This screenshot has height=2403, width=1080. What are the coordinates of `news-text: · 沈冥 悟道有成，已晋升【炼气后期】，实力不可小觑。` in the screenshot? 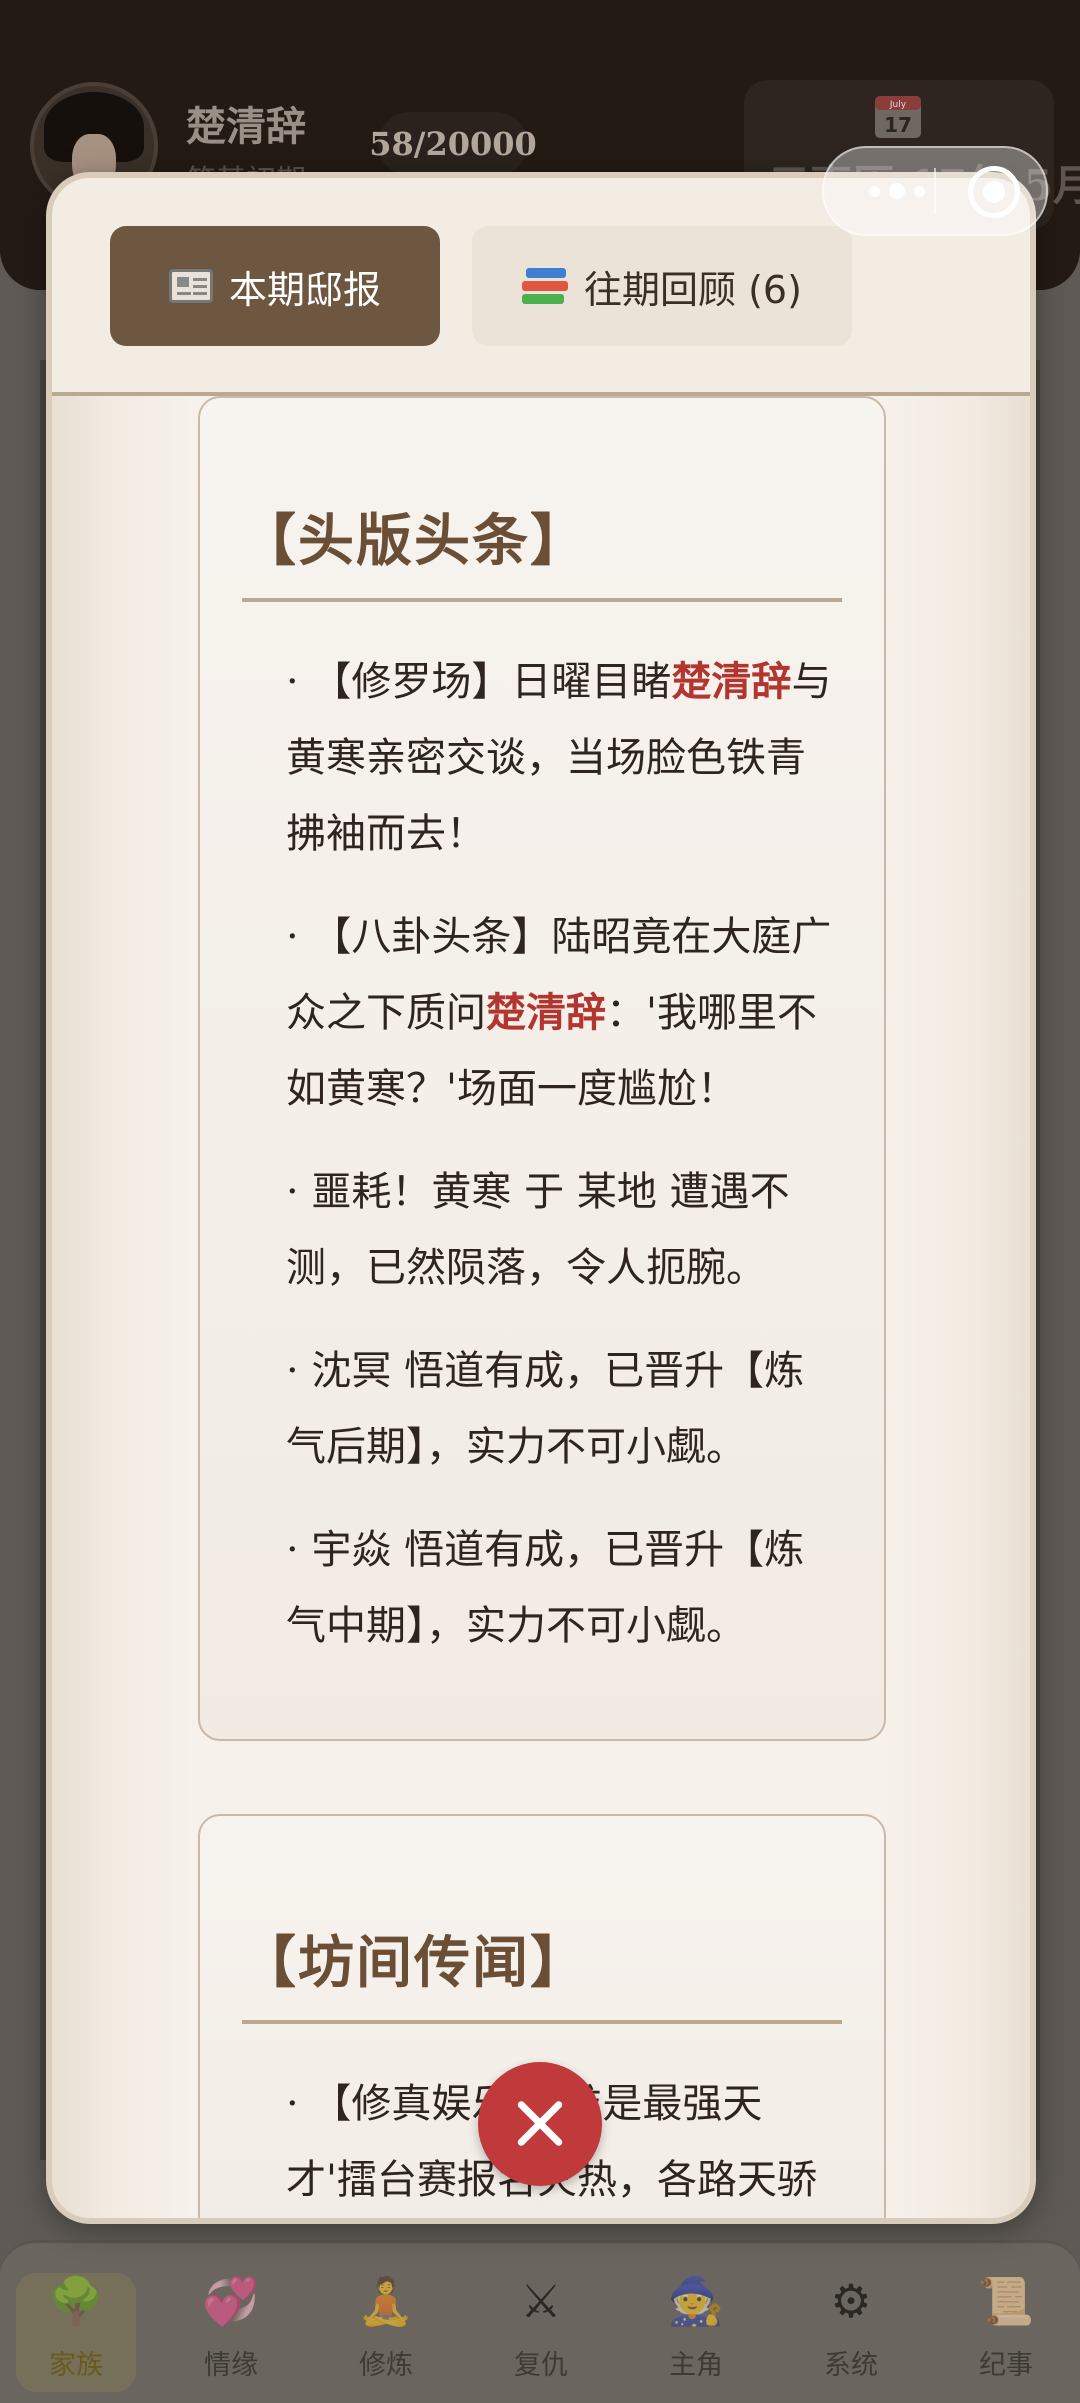 It's located at (545, 1409).